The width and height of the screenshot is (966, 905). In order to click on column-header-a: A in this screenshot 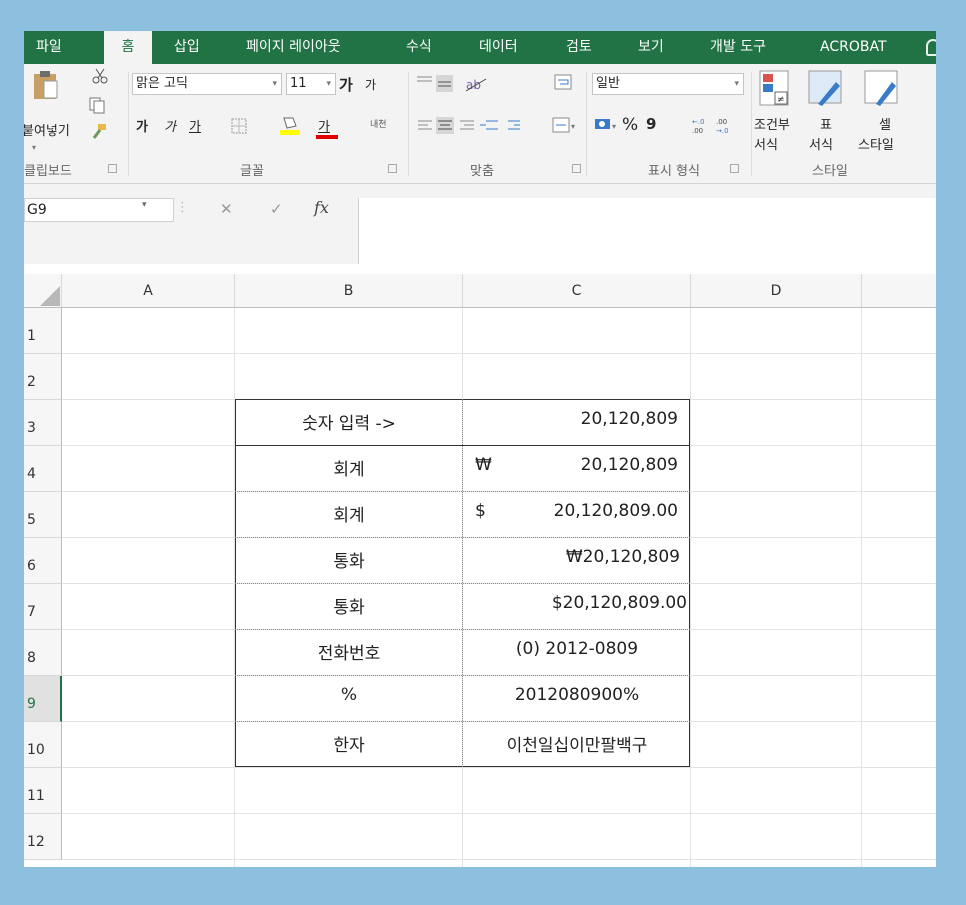, I will do `click(148, 291)`.